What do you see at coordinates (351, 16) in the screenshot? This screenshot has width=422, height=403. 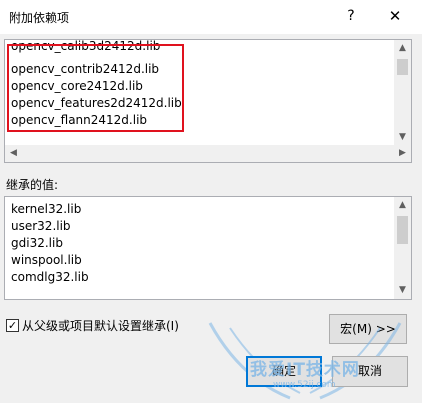 I see `help-button: ?` at bounding box center [351, 16].